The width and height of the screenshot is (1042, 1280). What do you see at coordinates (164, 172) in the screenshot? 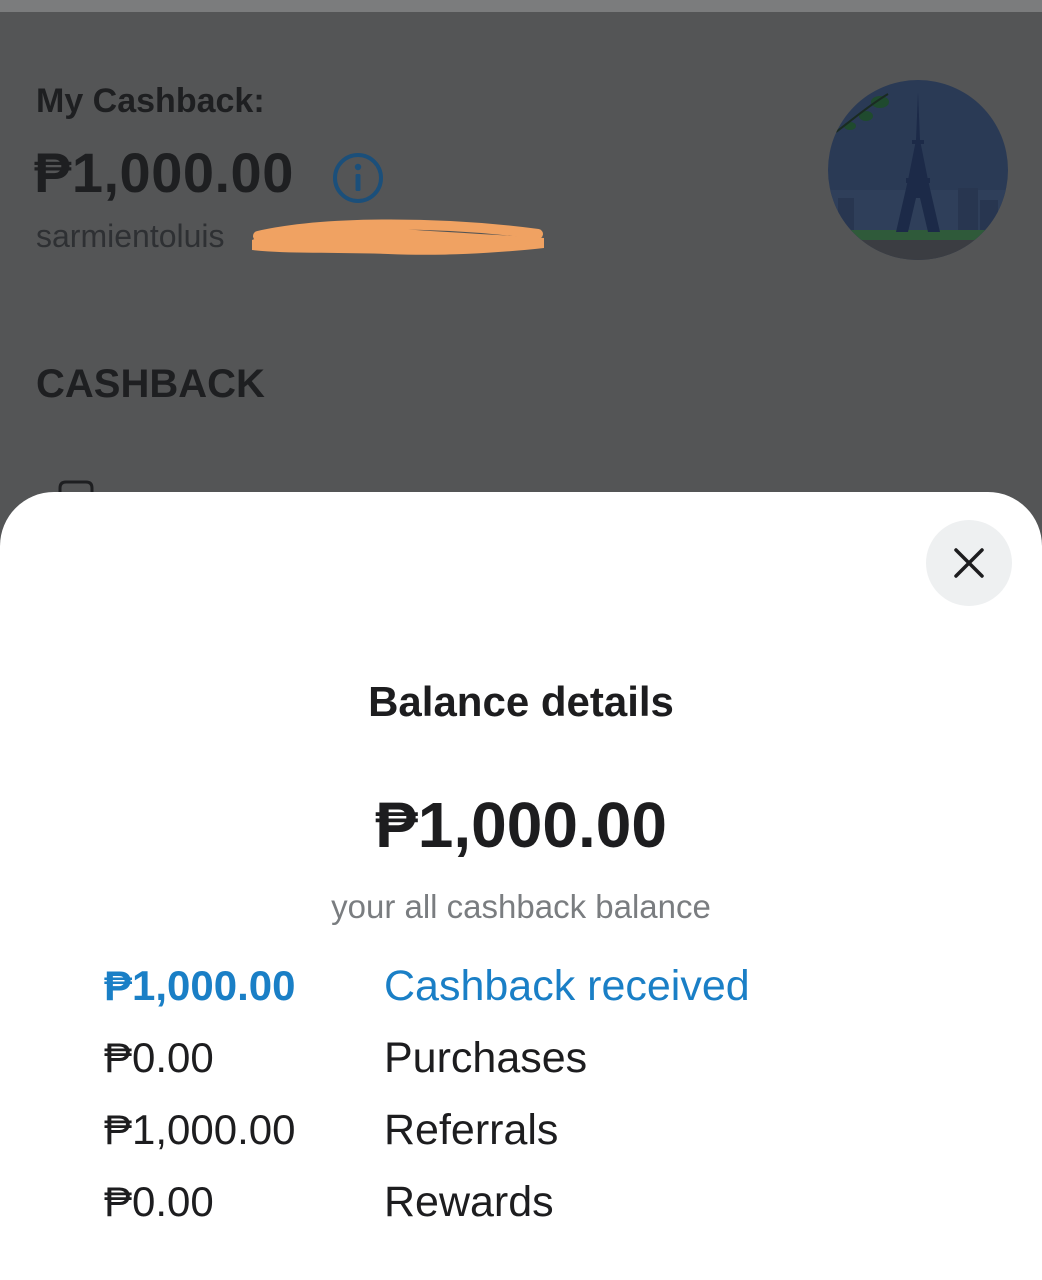
I see `cashback-amount: ₱1,000.00` at bounding box center [164, 172].